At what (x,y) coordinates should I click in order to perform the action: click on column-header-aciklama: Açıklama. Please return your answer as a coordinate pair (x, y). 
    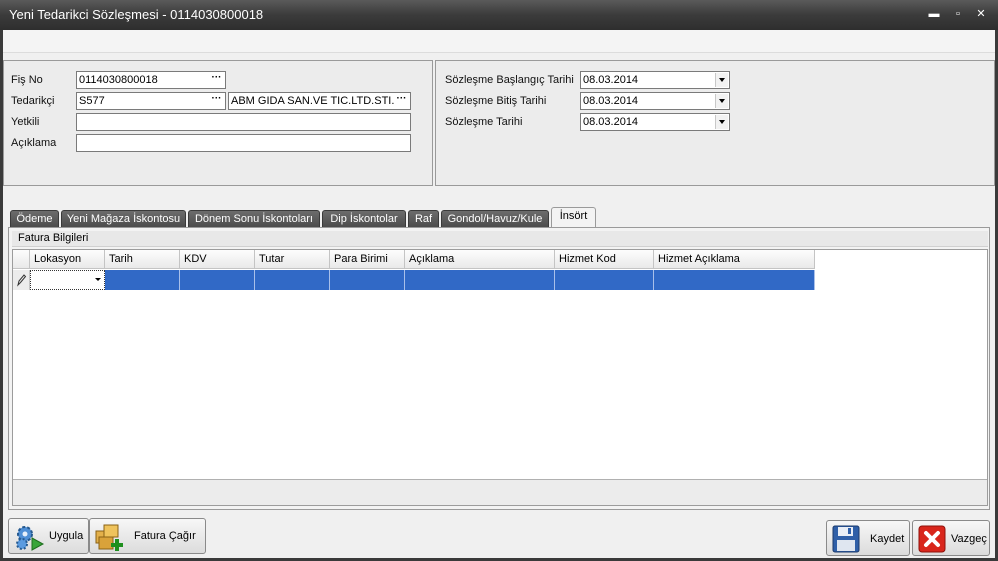
    Looking at the image, I should click on (480, 259).